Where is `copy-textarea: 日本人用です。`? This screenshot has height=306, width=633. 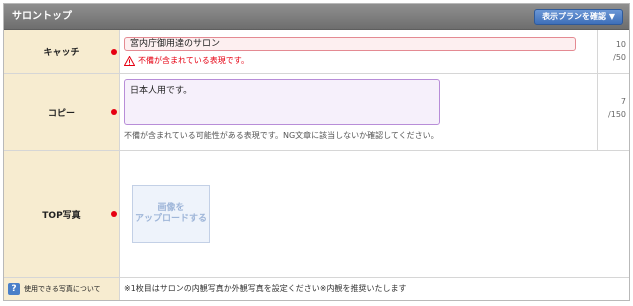
copy-textarea: 日本人用です。 is located at coordinates (282, 102).